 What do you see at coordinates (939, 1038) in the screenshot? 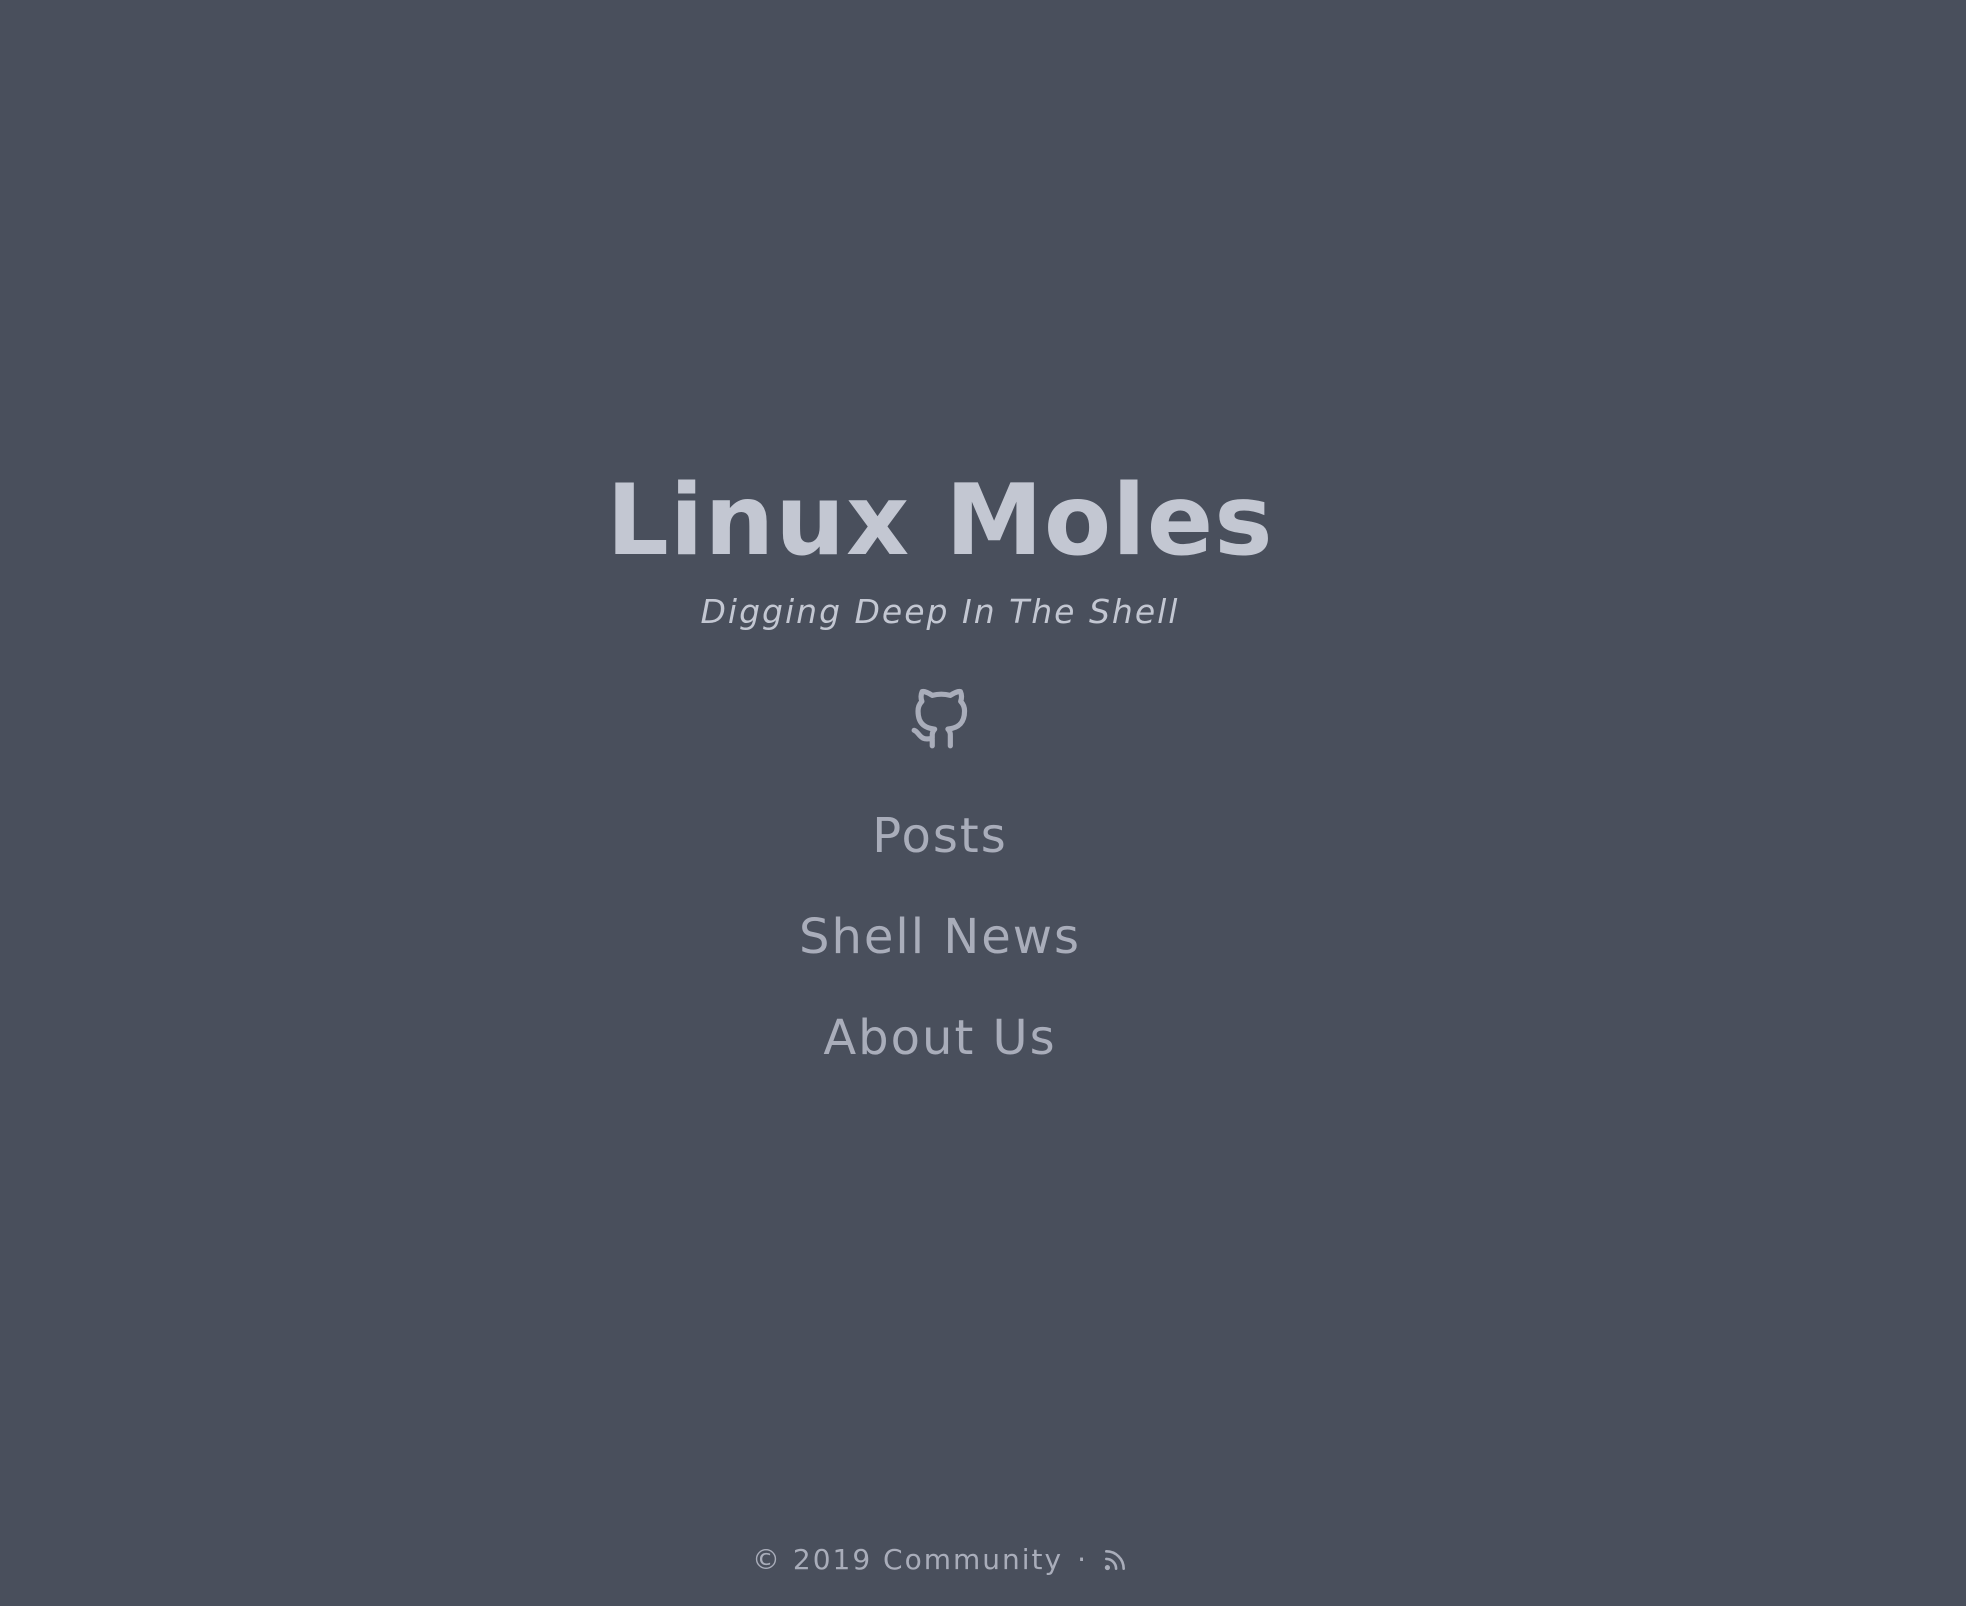
I see `nav-link-about-us: About Us` at bounding box center [939, 1038].